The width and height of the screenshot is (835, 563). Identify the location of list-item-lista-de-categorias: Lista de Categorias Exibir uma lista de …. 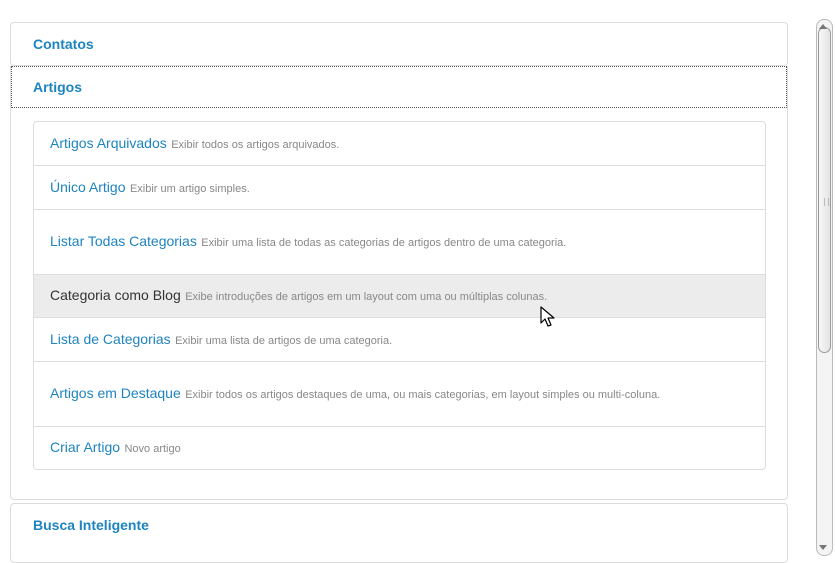
(399, 339).